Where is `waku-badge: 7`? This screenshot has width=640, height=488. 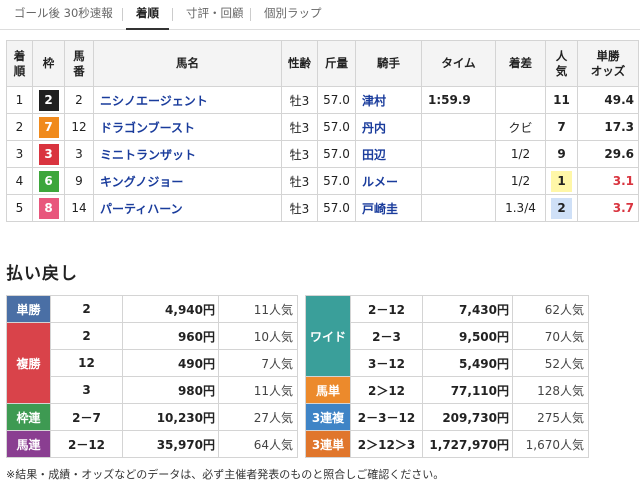 waku-badge: 7 is located at coordinates (48, 127).